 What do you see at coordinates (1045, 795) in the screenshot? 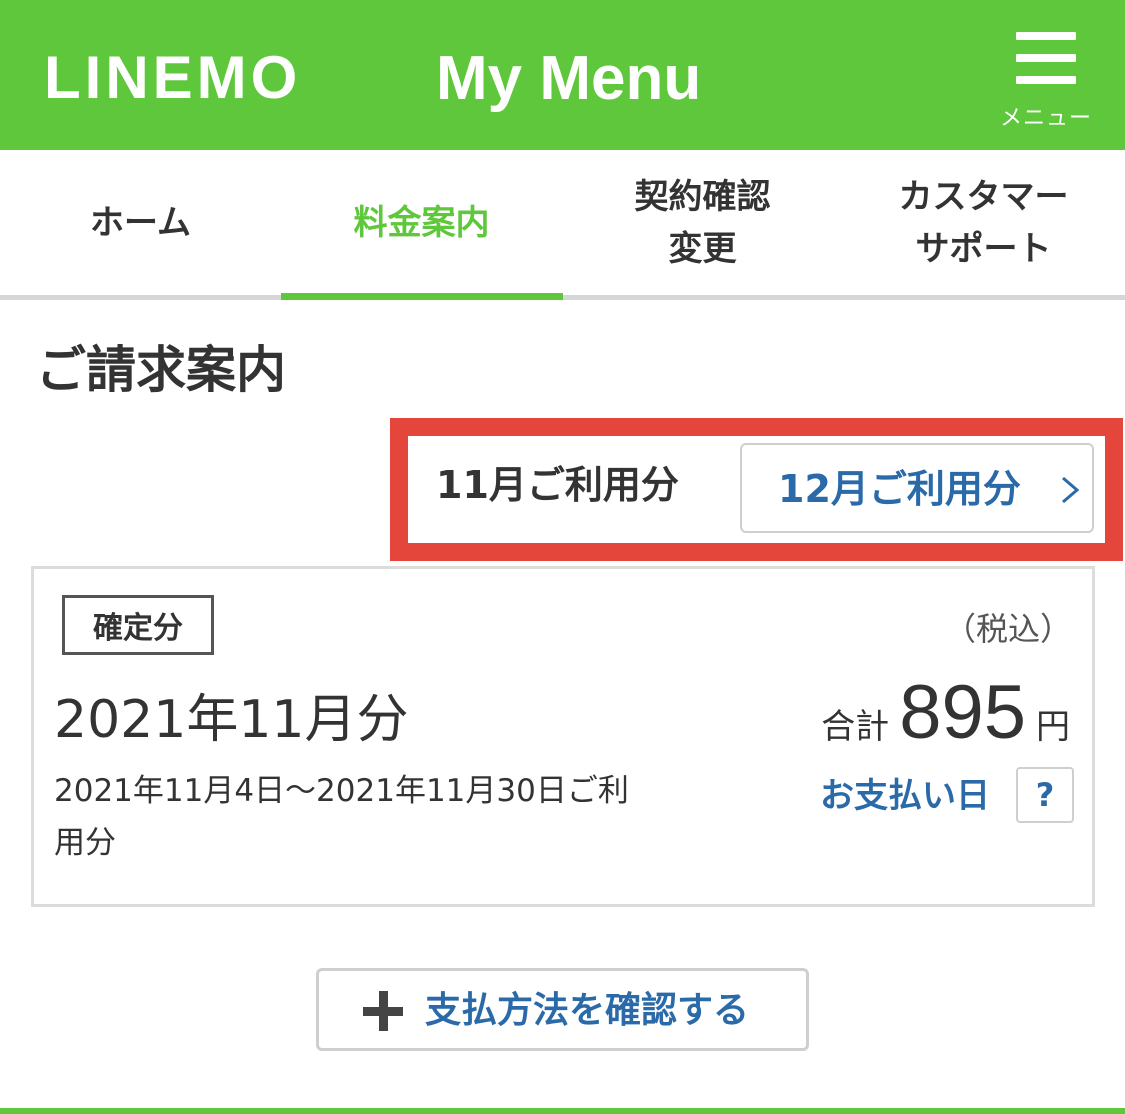
I see `help-button: ?` at bounding box center [1045, 795].